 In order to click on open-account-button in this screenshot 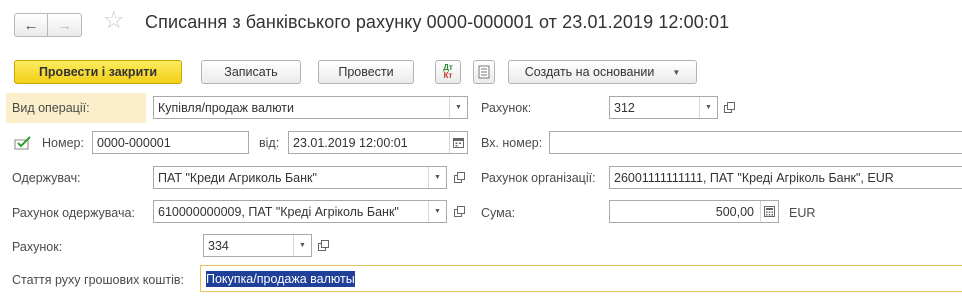, I will do `click(323, 245)`.